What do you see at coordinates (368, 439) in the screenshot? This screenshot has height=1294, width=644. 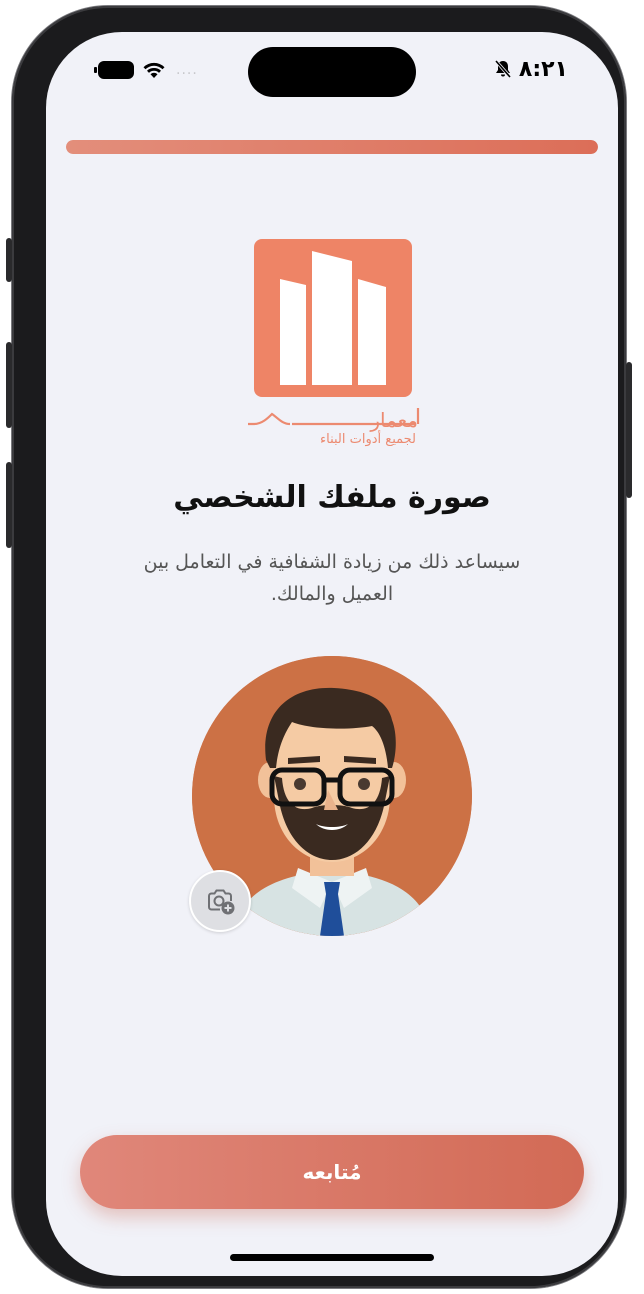 I see `brand-tagline: لجميع أدوات البناء` at bounding box center [368, 439].